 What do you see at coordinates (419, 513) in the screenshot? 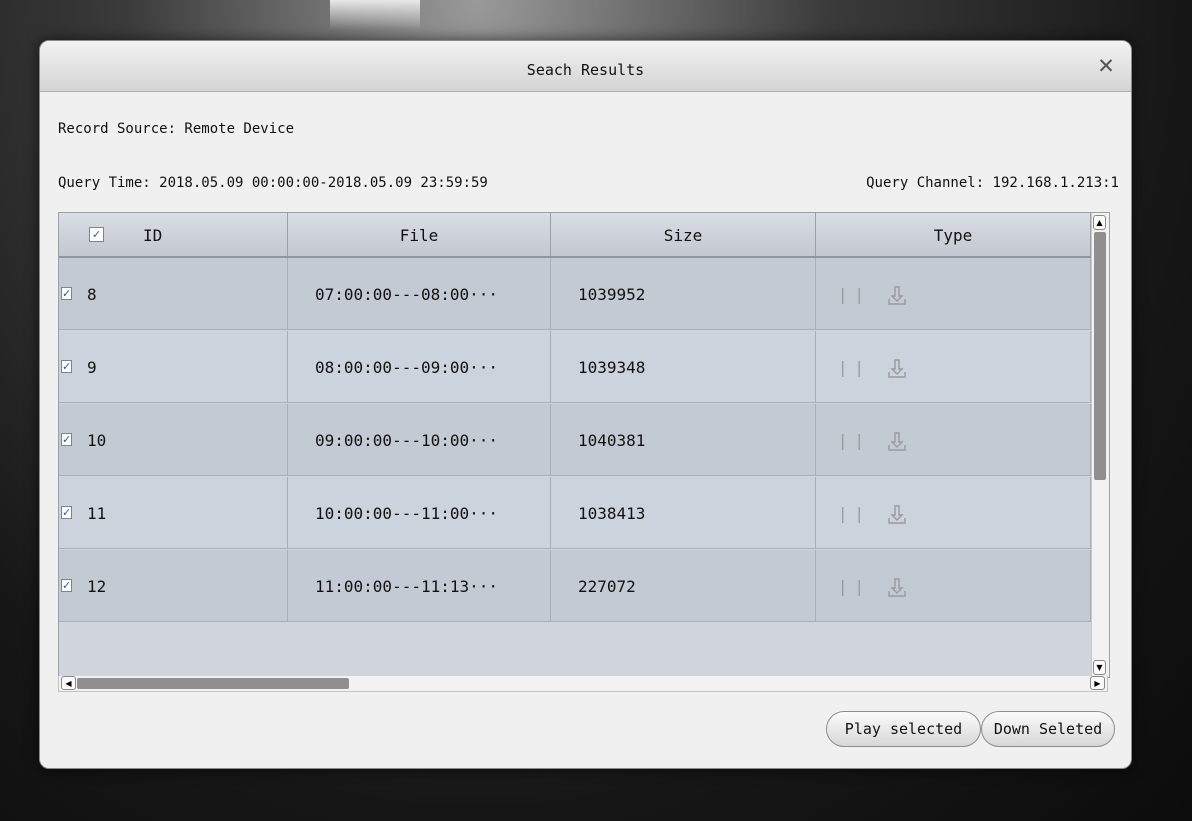
I see `cell-file: 10:00:00---11:00···` at bounding box center [419, 513].